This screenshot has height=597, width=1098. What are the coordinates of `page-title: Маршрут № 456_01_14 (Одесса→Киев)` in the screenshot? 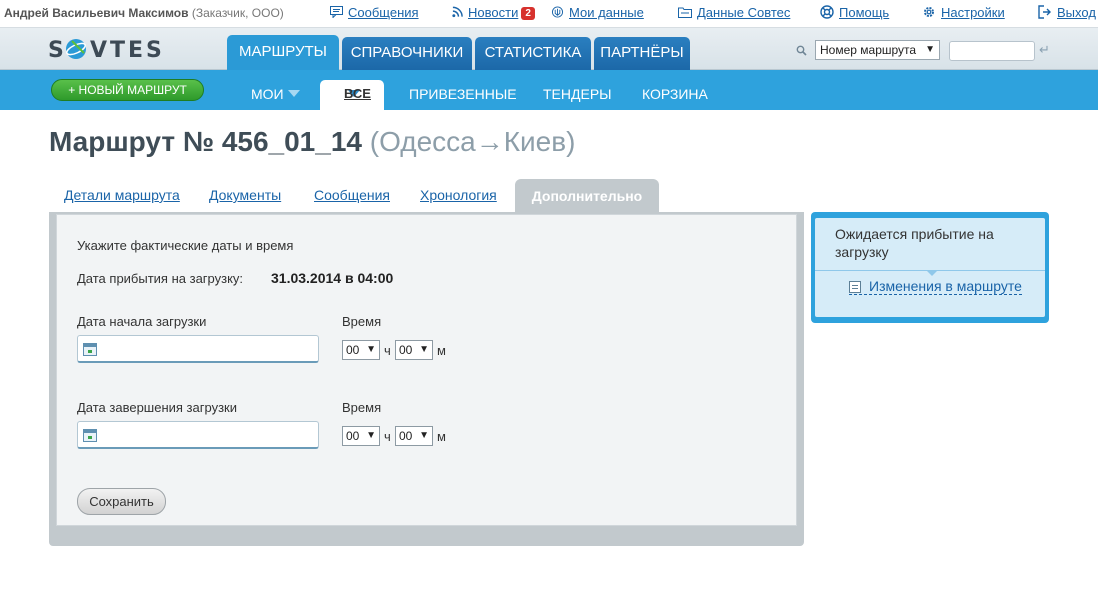 It's located at (312, 142).